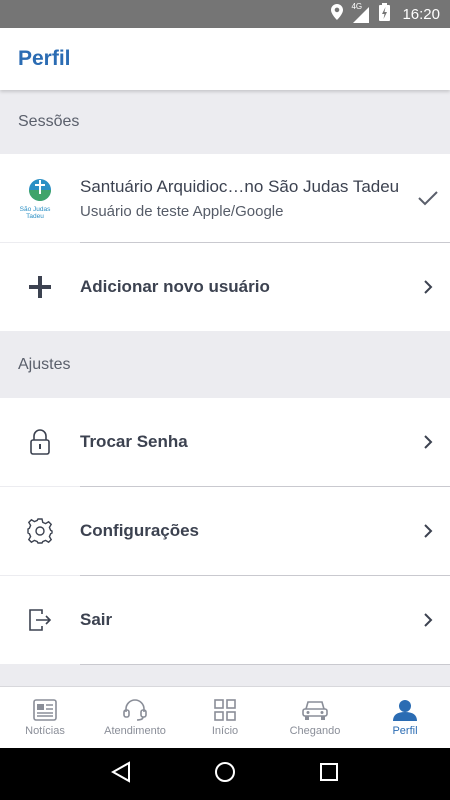 The image size is (450, 800). I want to click on logout-button: Sair, so click(225, 620).